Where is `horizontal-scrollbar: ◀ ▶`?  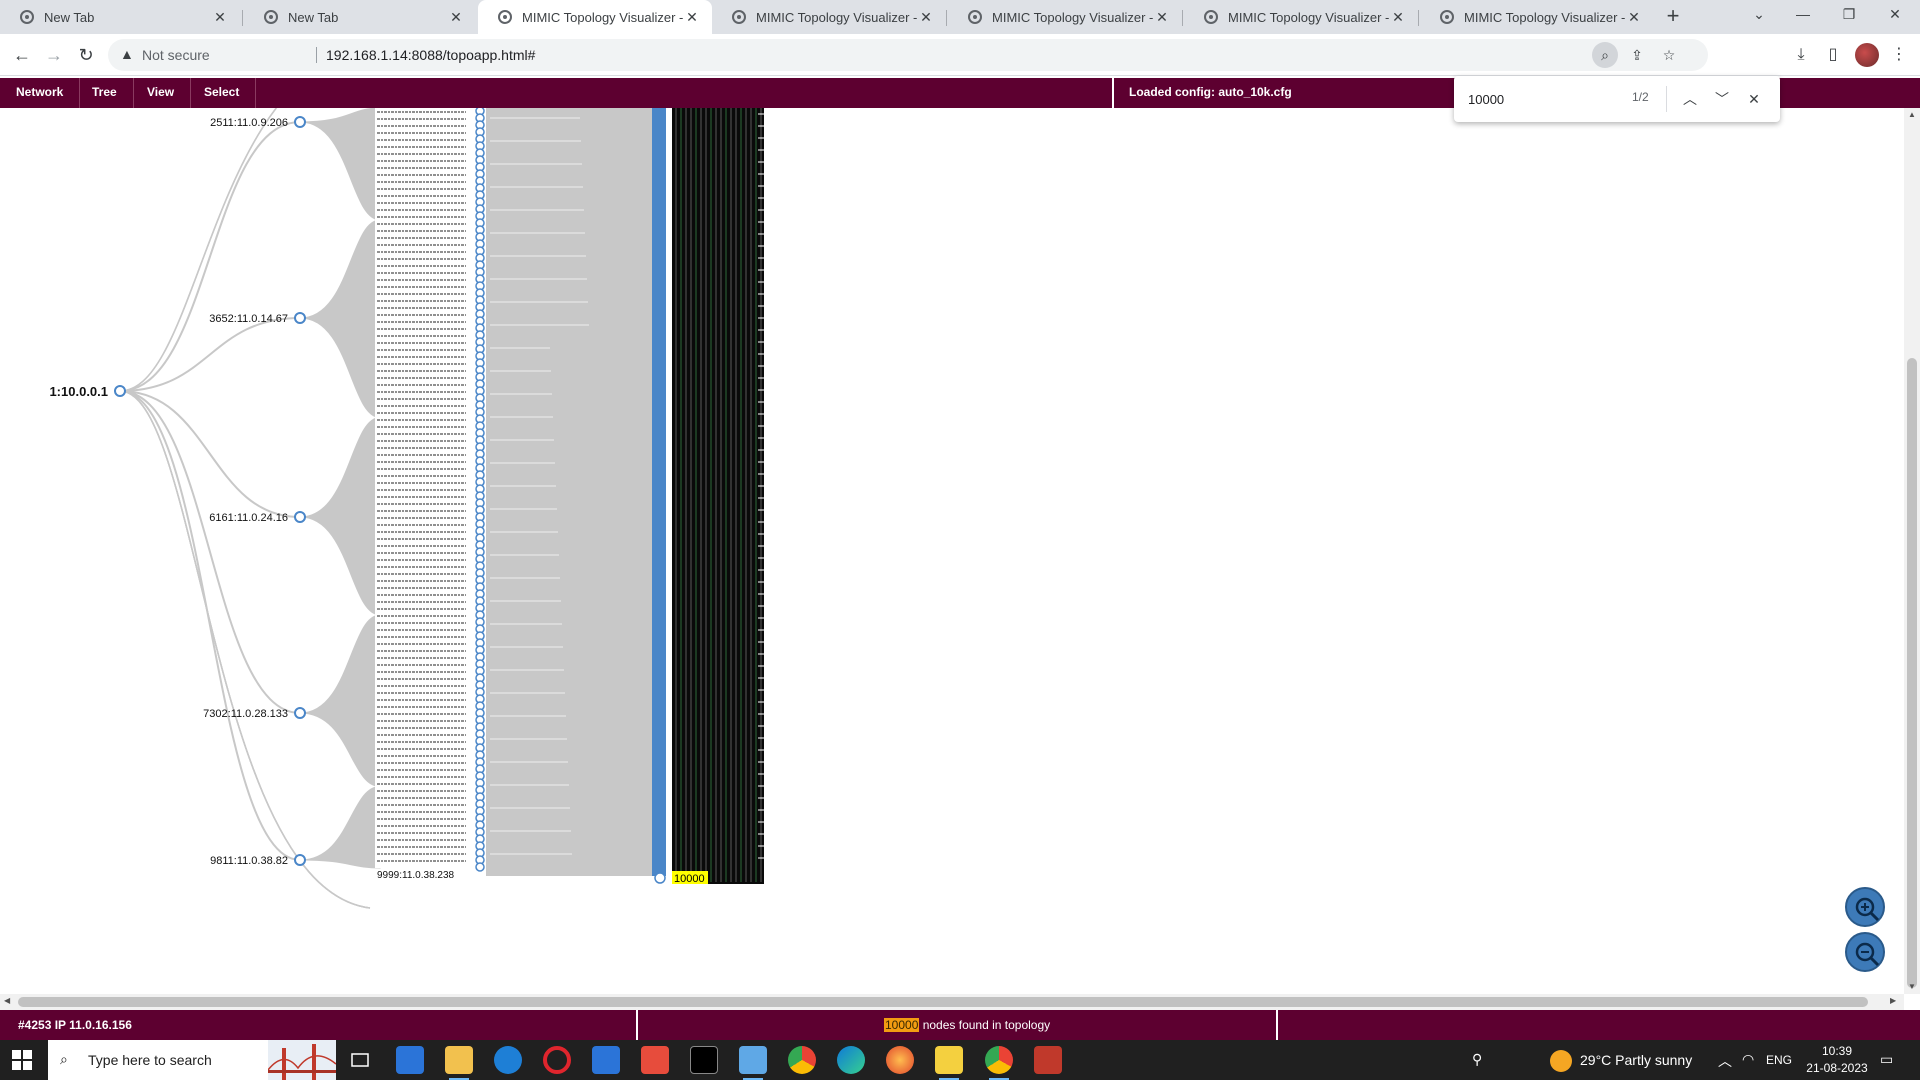 horizontal-scrollbar: ◀ ▶ is located at coordinates (952, 1002).